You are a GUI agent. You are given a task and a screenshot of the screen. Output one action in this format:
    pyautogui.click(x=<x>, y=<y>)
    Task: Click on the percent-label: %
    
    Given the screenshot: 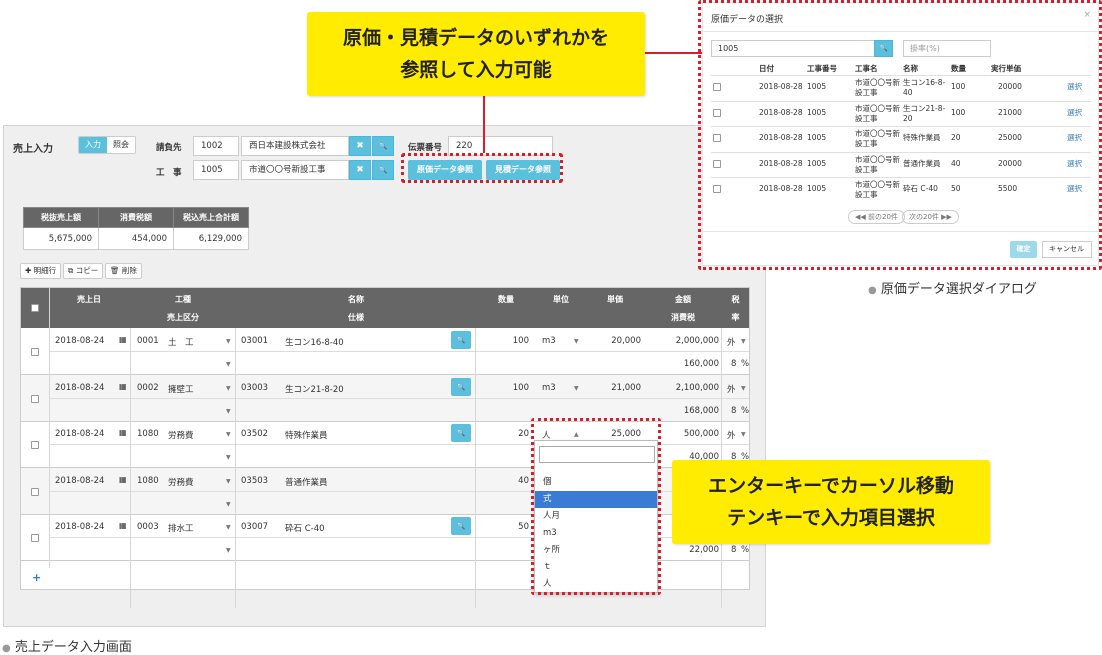 What is the action you would take?
    pyautogui.click(x=745, y=550)
    